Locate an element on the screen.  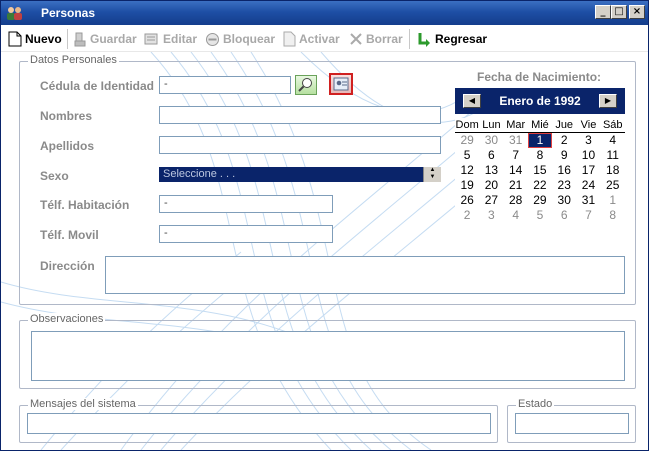
regresar-label: Regresar is located at coordinates (461, 39).